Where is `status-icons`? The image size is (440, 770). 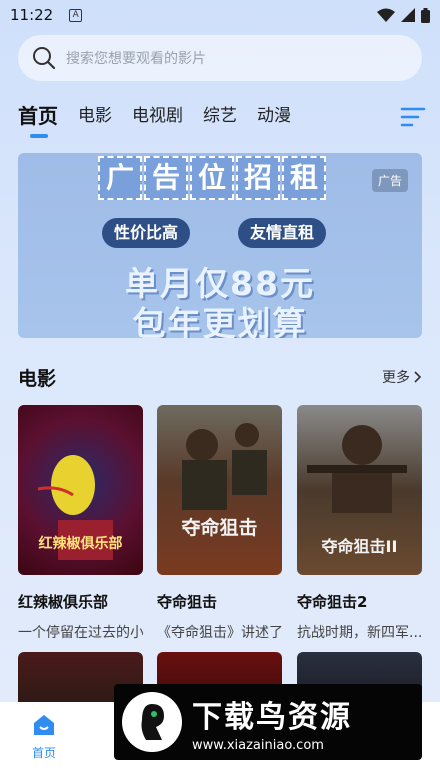 status-icons is located at coordinates (403, 15).